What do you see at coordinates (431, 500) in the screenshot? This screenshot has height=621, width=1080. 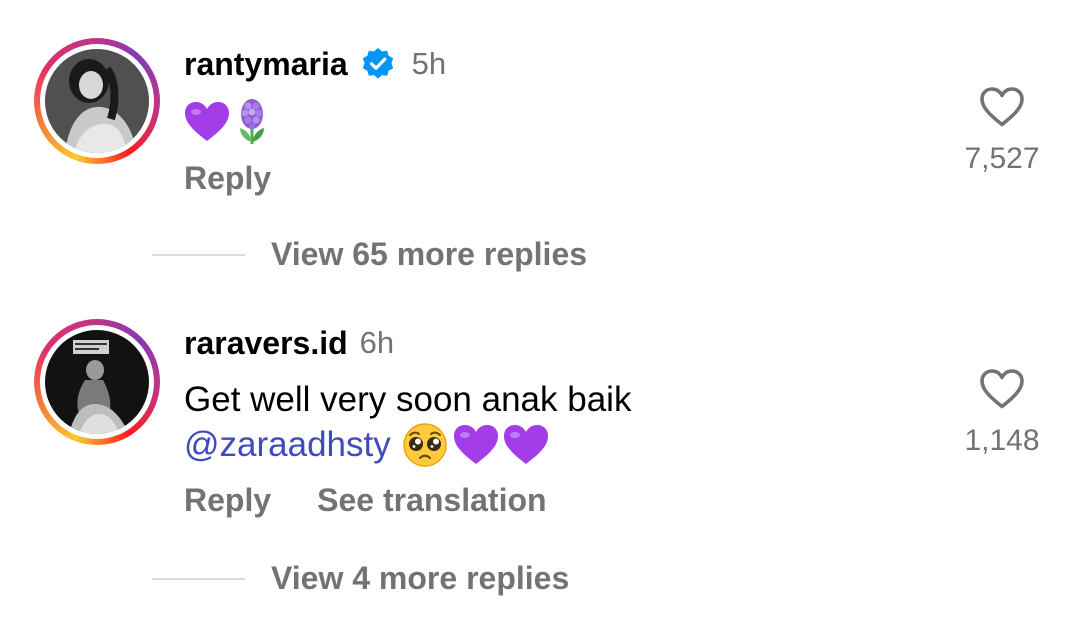 I see `see-translation-button: See translation` at bounding box center [431, 500].